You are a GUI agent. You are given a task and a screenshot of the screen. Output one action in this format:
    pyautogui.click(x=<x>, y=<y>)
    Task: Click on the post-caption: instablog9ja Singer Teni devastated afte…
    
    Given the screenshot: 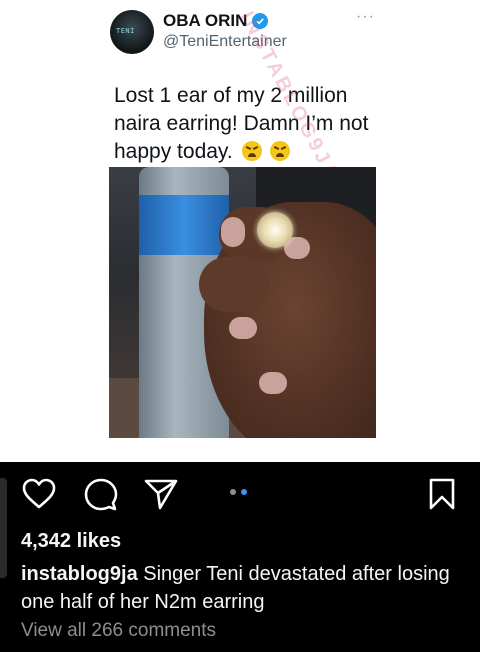 What is the action you would take?
    pyautogui.click(x=243, y=588)
    